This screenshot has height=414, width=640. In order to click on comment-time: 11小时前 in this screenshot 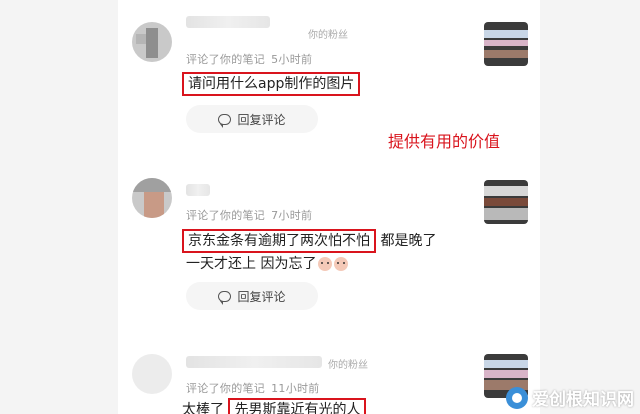, I will do `click(295, 388)`.